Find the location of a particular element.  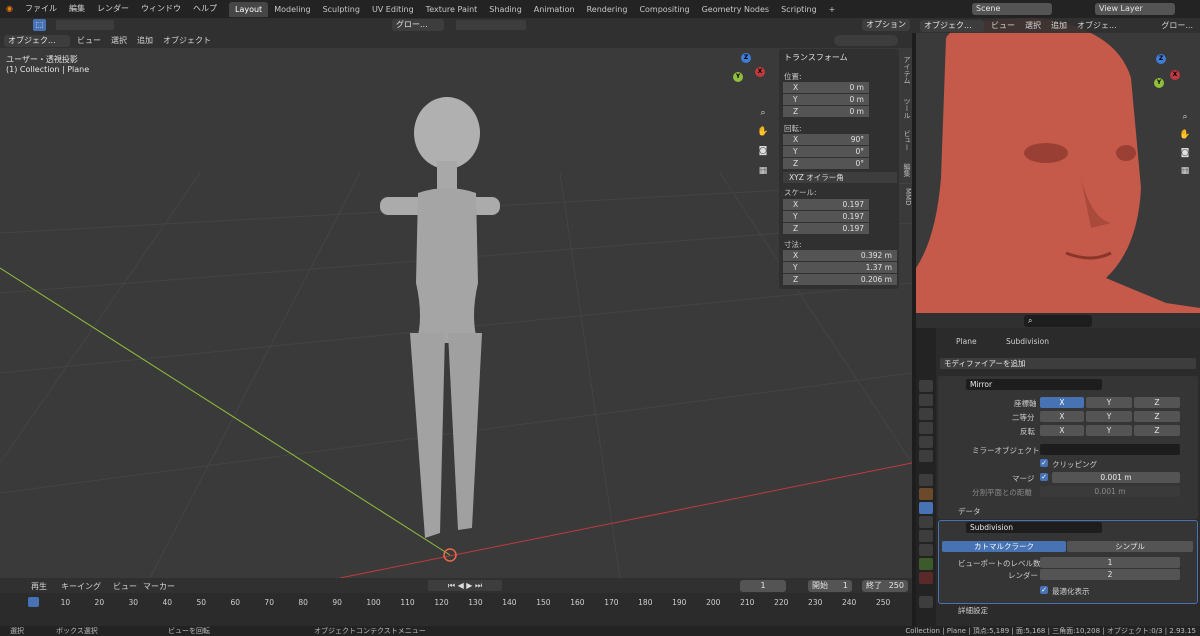

menu-file: ファイル is located at coordinates (41, 9).